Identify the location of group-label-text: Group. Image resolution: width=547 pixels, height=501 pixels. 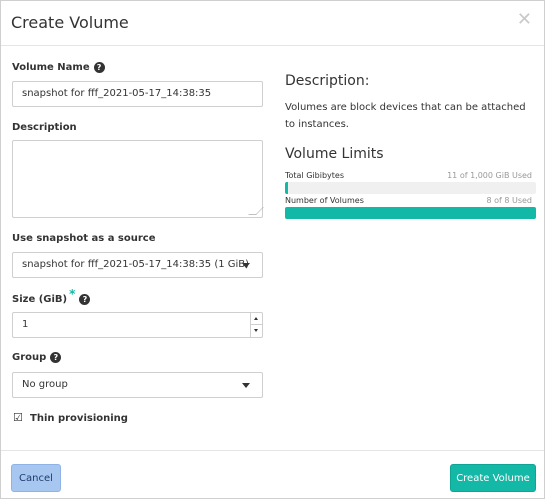
(29, 357).